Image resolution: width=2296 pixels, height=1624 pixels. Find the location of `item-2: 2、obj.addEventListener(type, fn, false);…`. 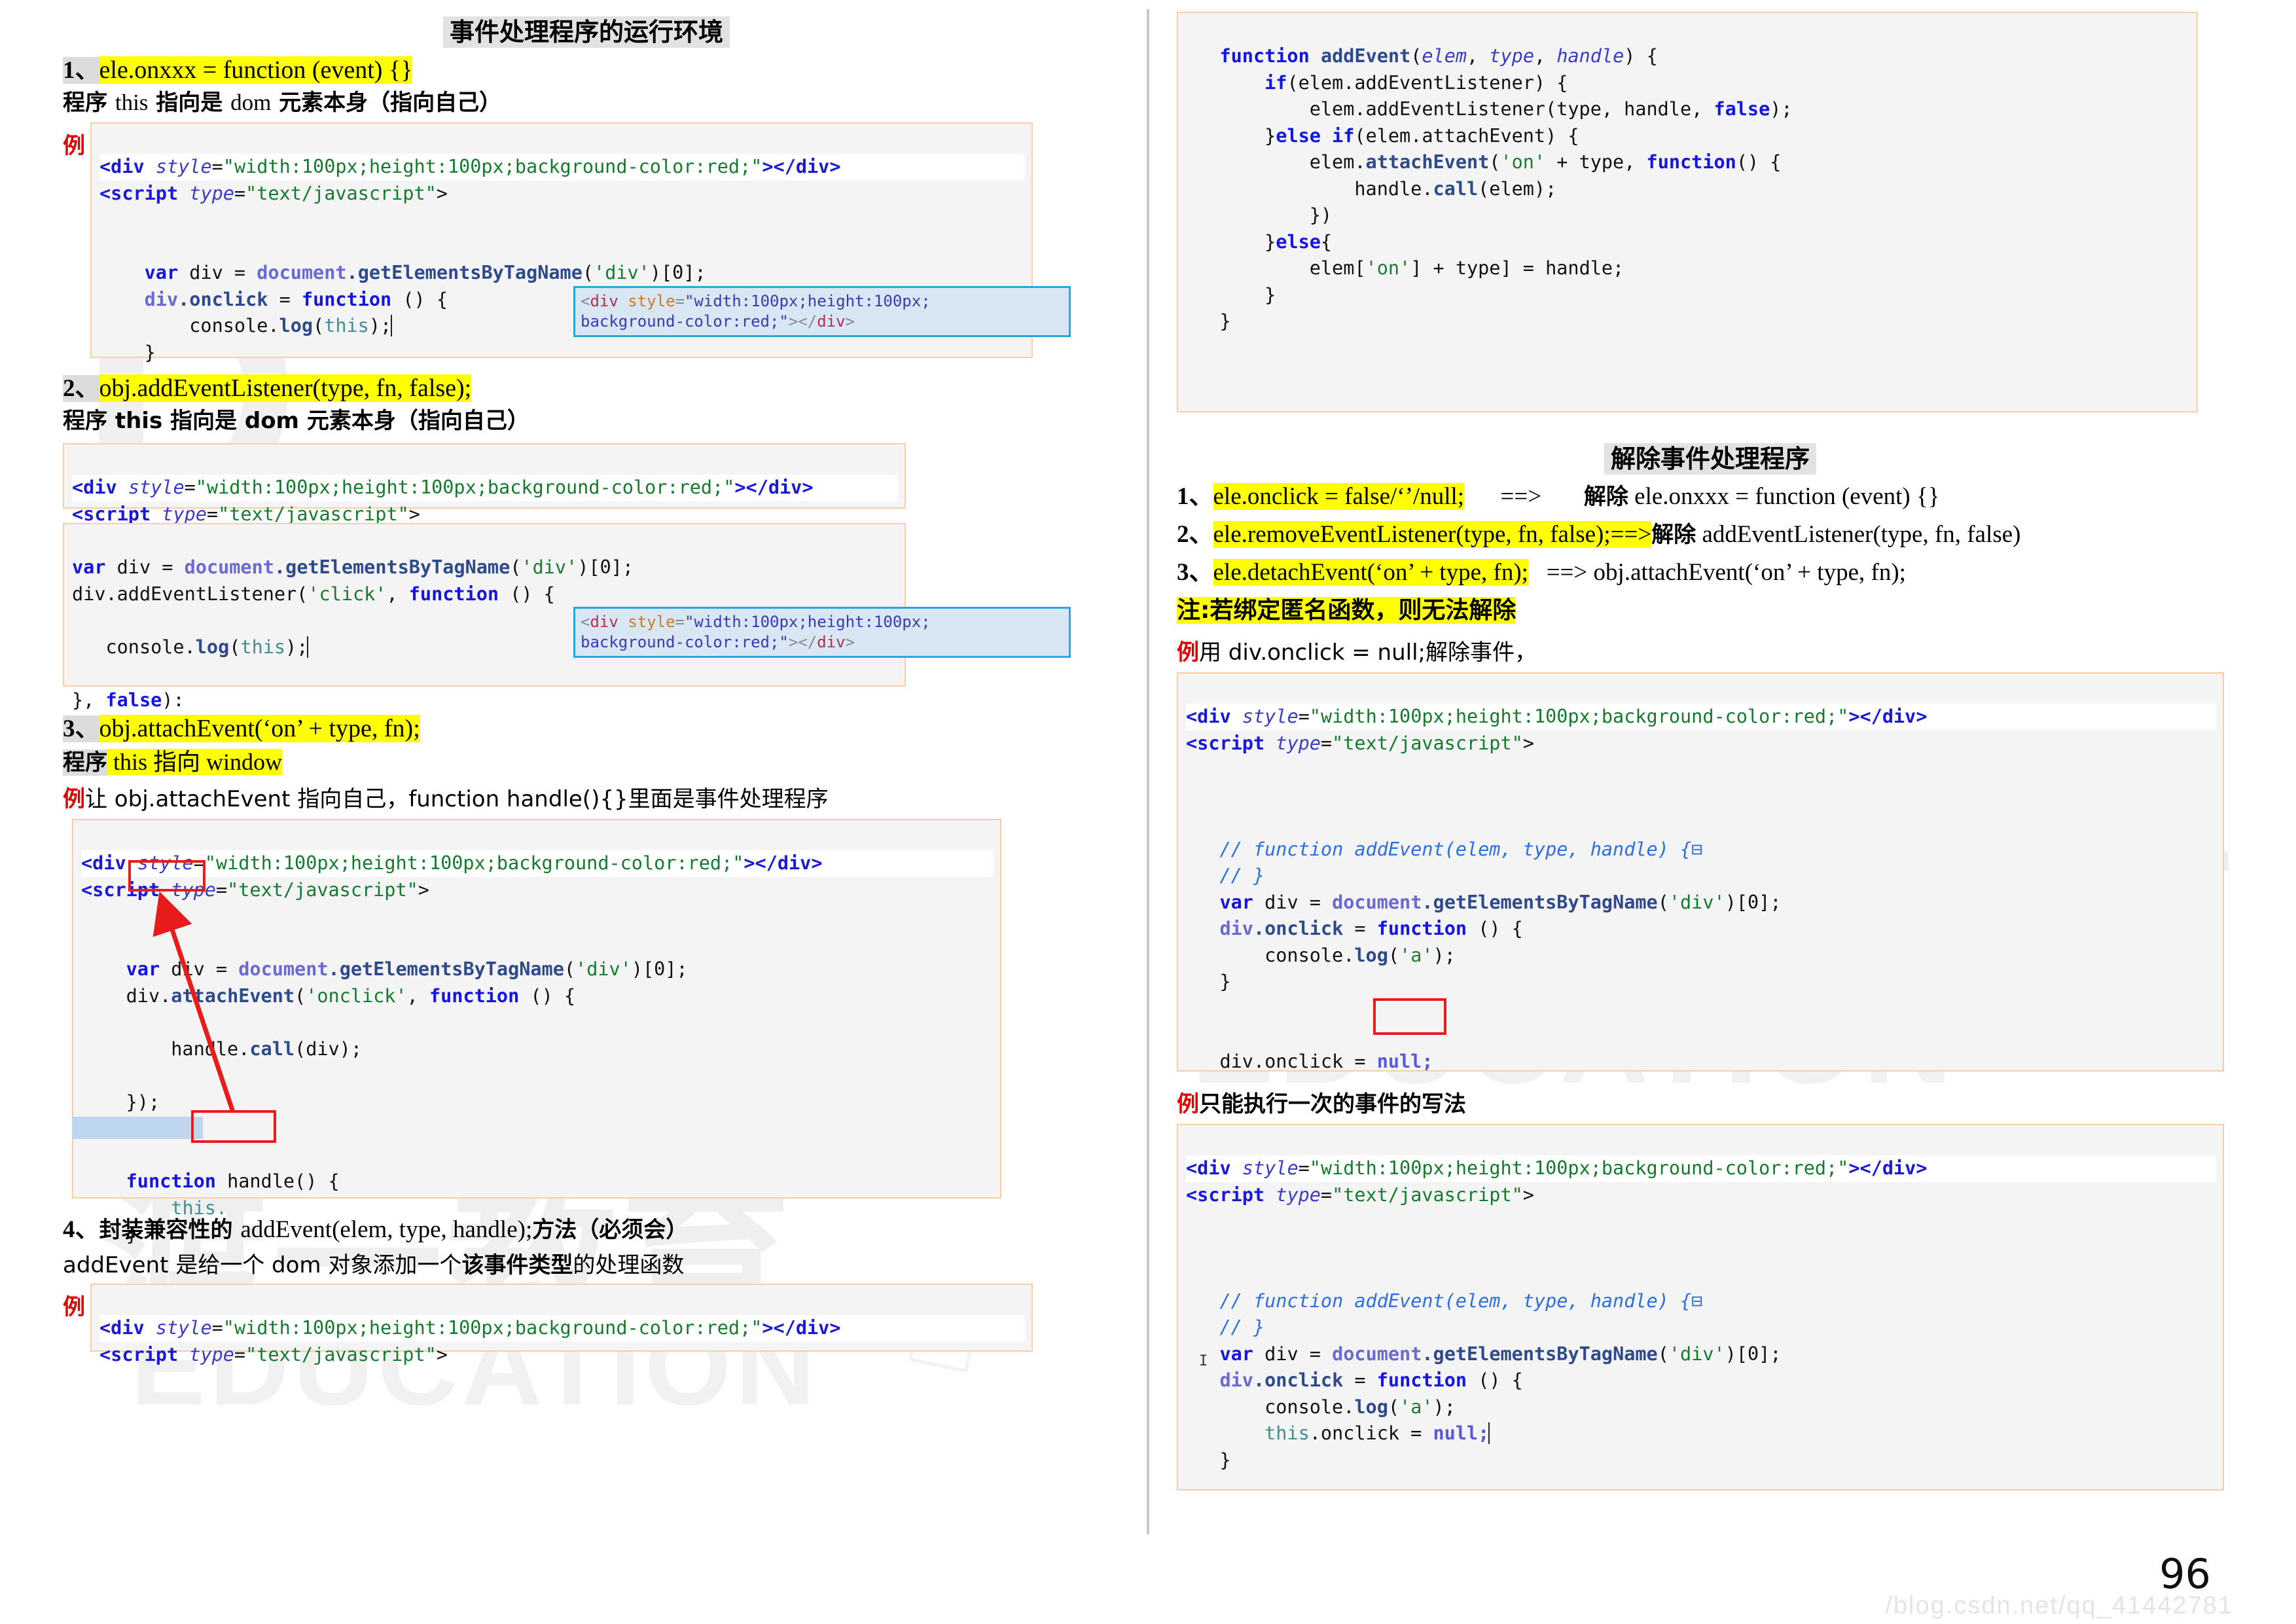

item-2: 2、obj.addEventListener(type, fn, false);… is located at coordinates (586, 541).